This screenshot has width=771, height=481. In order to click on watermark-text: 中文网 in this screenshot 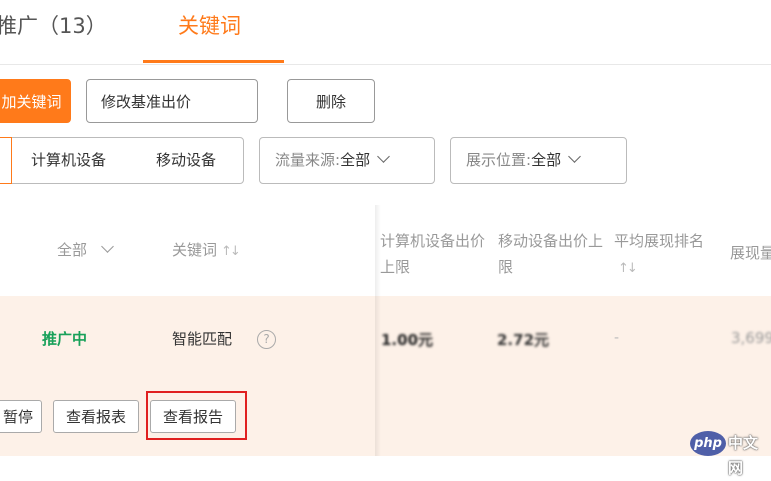, I will do `click(743, 455)`.